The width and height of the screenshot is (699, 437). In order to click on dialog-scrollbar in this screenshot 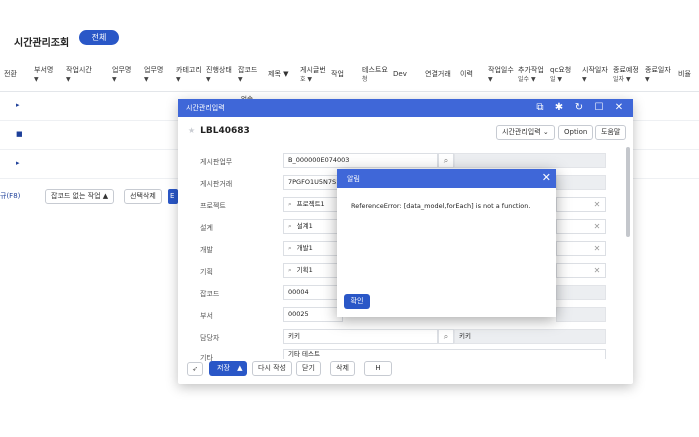, I will do `click(628, 192)`.